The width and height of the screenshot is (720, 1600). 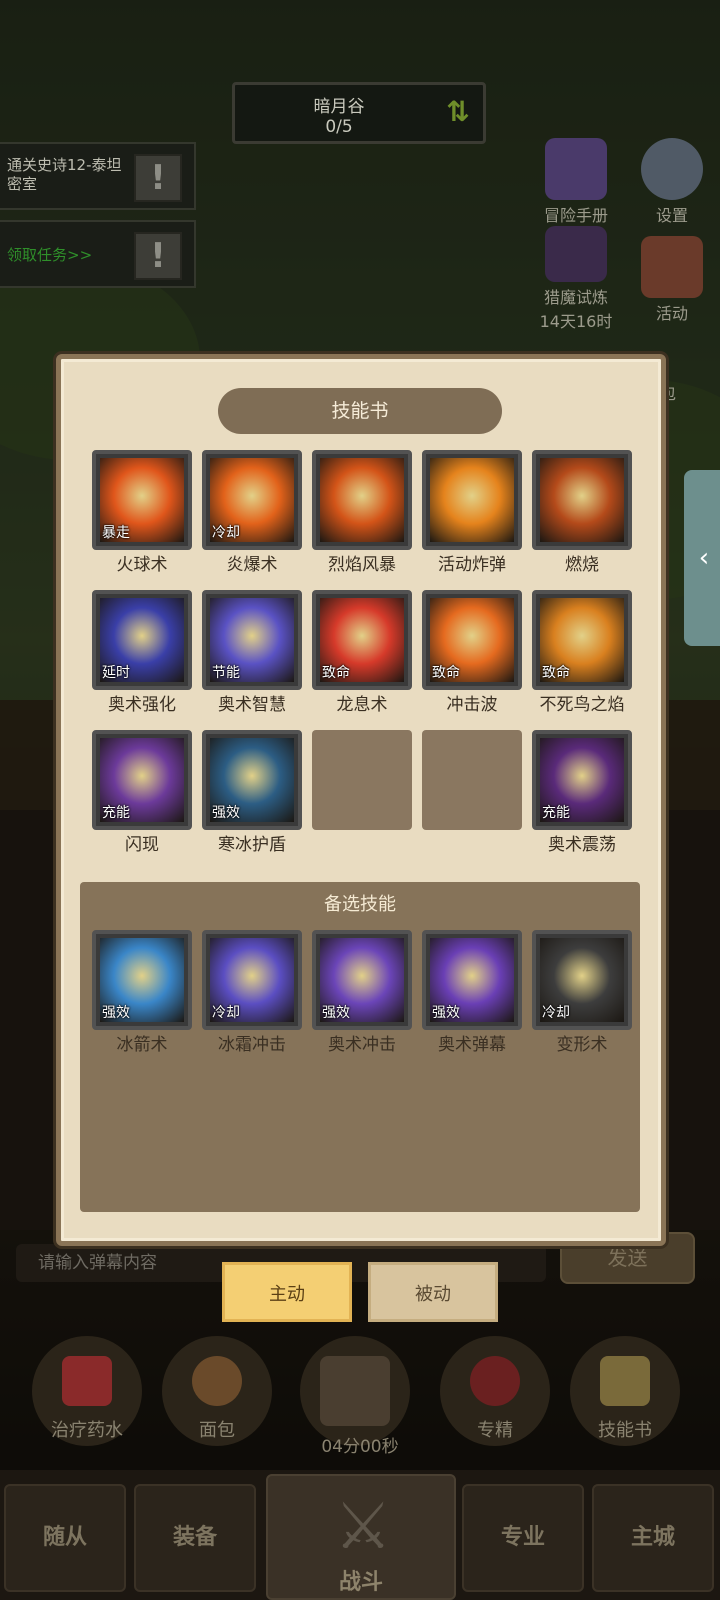 What do you see at coordinates (360, 904) in the screenshot?
I see `alternate-skills-title: 备选技能` at bounding box center [360, 904].